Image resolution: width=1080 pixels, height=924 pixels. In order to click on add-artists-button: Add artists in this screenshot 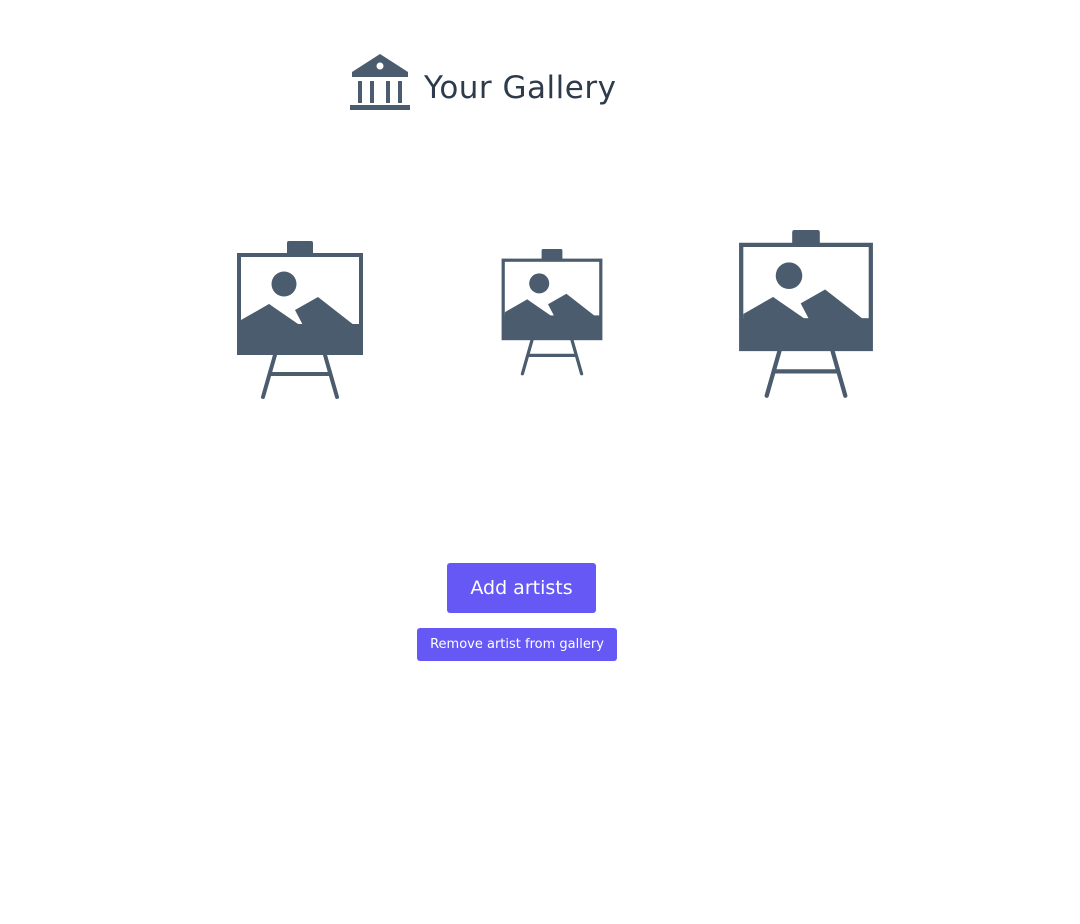, I will do `click(521, 588)`.